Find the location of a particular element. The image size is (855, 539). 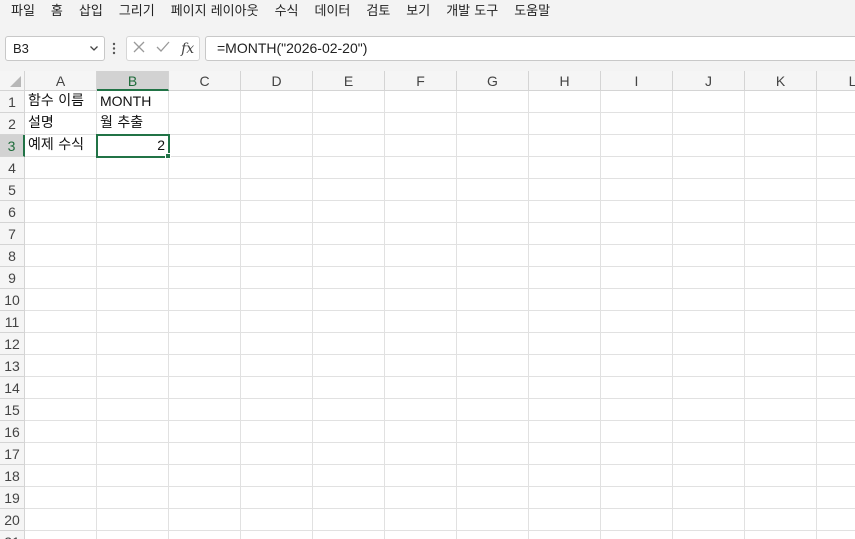

cell-d21 is located at coordinates (277, 535).